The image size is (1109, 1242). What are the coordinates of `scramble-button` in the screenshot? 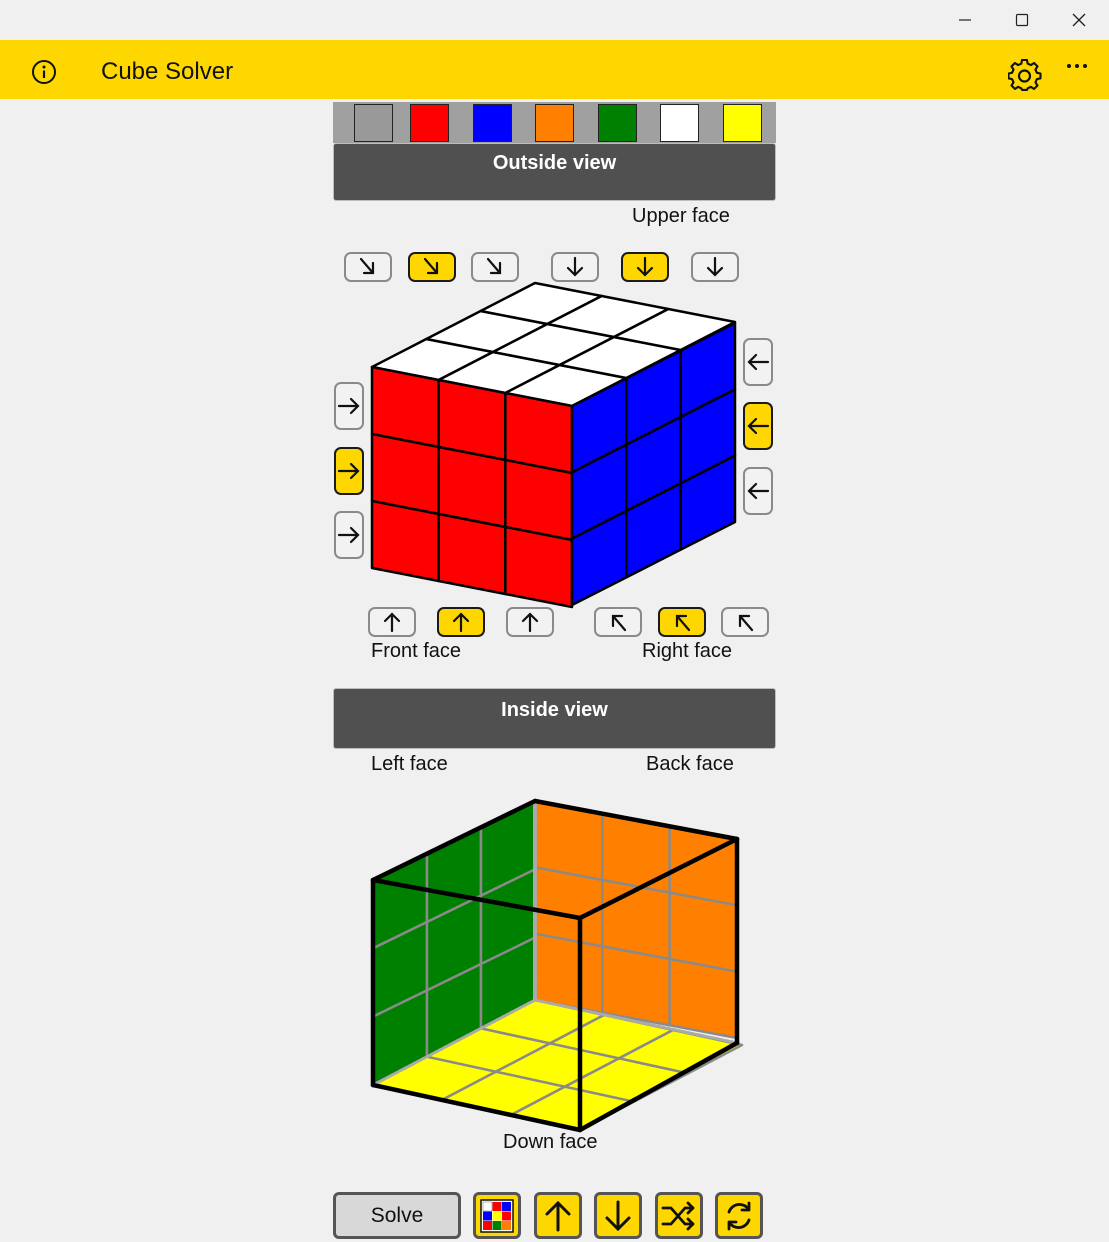 It's located at (679, 1215).